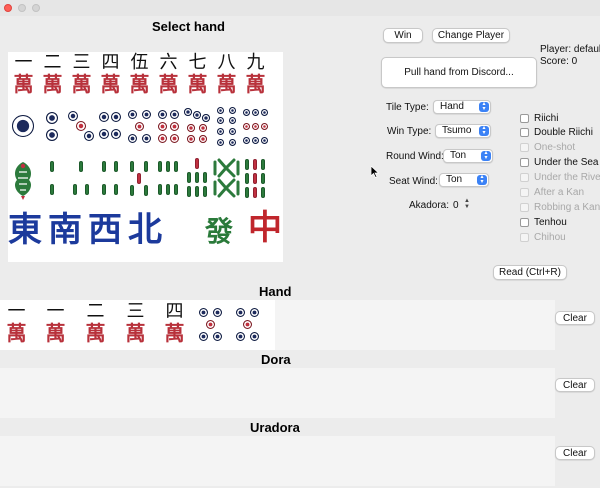 The width and height of the screenshot is (600, 488). Describe the element at coordinates (52, 84) in the screenshot. I see `man-character: 萬` at that location.